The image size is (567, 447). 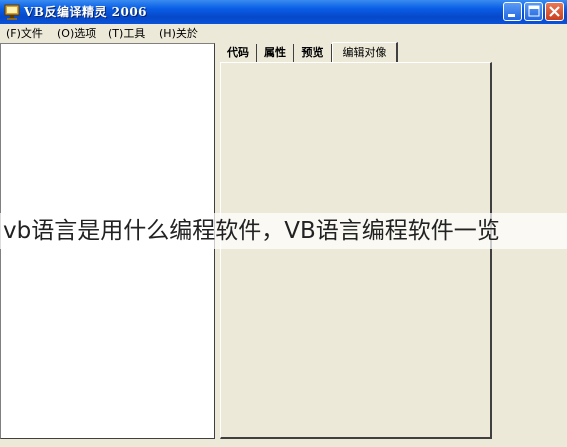 What do you see at coordinates (283, 12) in the screenshot?
I see `title-bar: VB反编译精灵 2006` at bounding box center [283, 12].